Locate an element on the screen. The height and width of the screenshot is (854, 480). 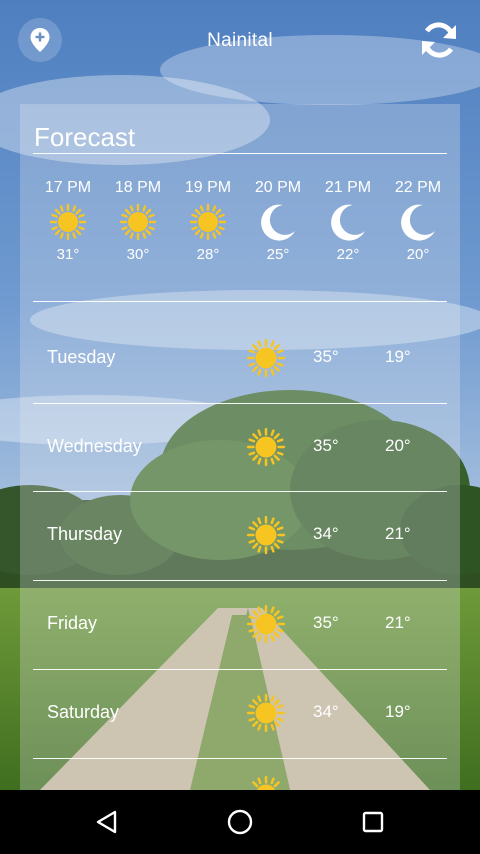
hourly-item: 22 PM 20° is located at coordinates (418, 220).